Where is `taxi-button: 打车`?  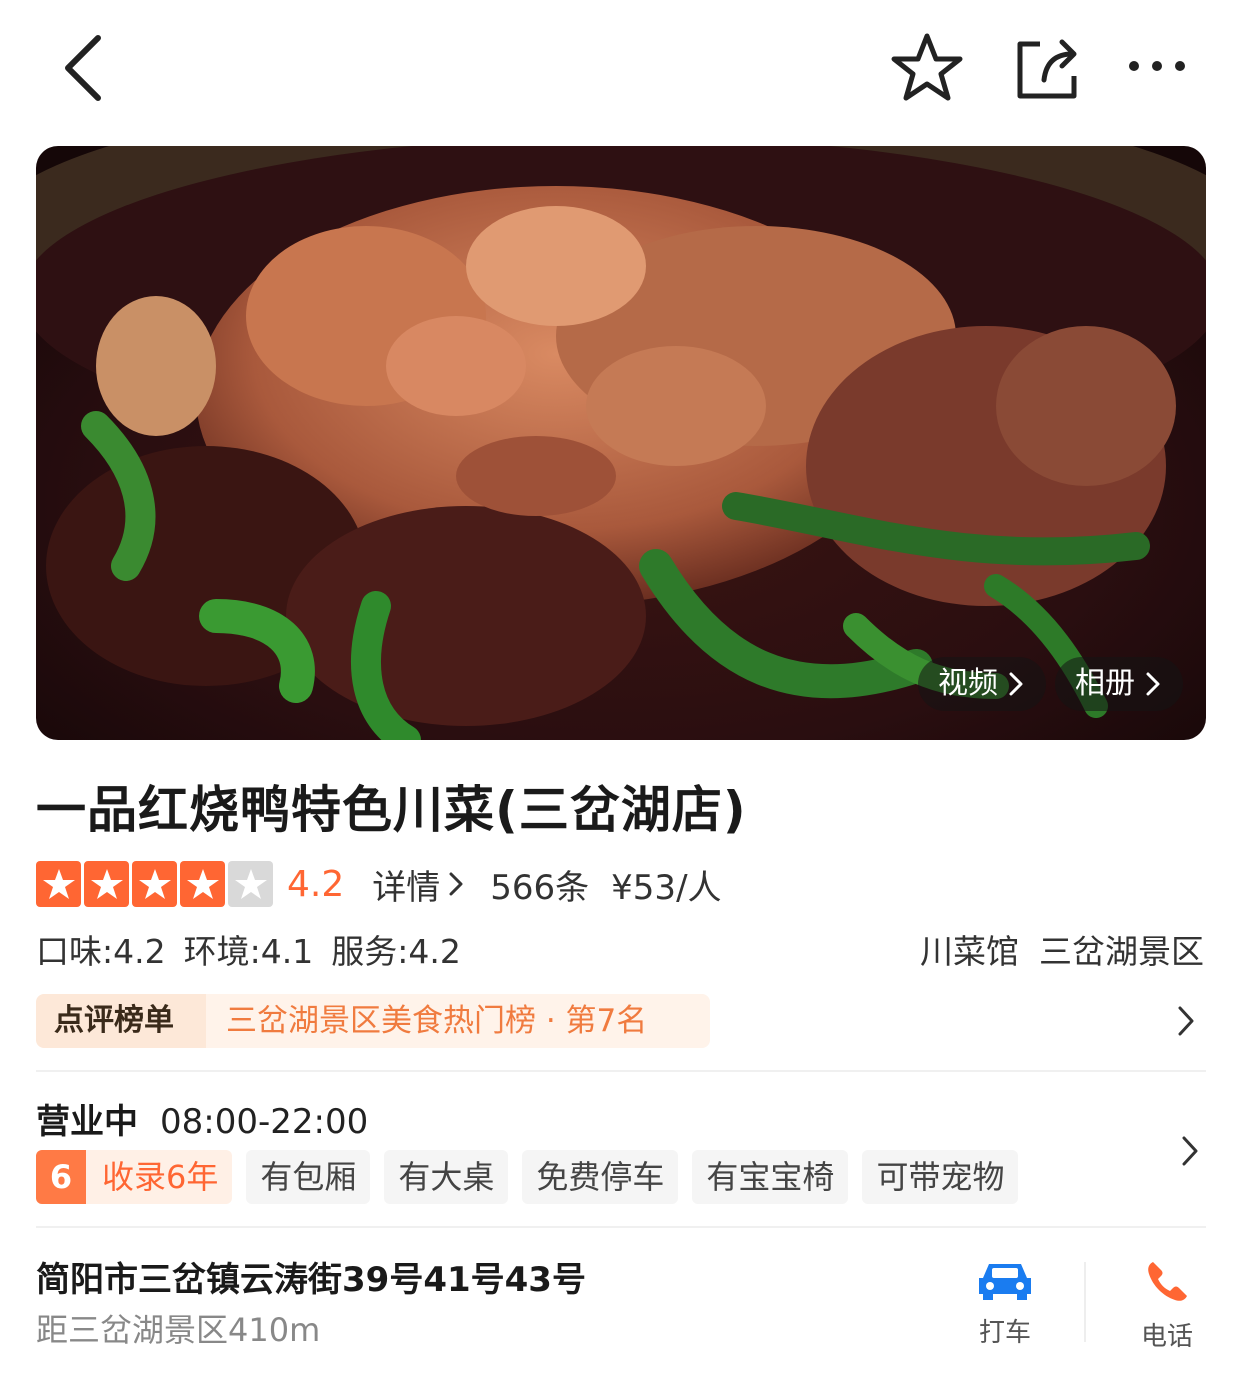 taxi-button: 打车 is located at coordinates (1005, 1303).